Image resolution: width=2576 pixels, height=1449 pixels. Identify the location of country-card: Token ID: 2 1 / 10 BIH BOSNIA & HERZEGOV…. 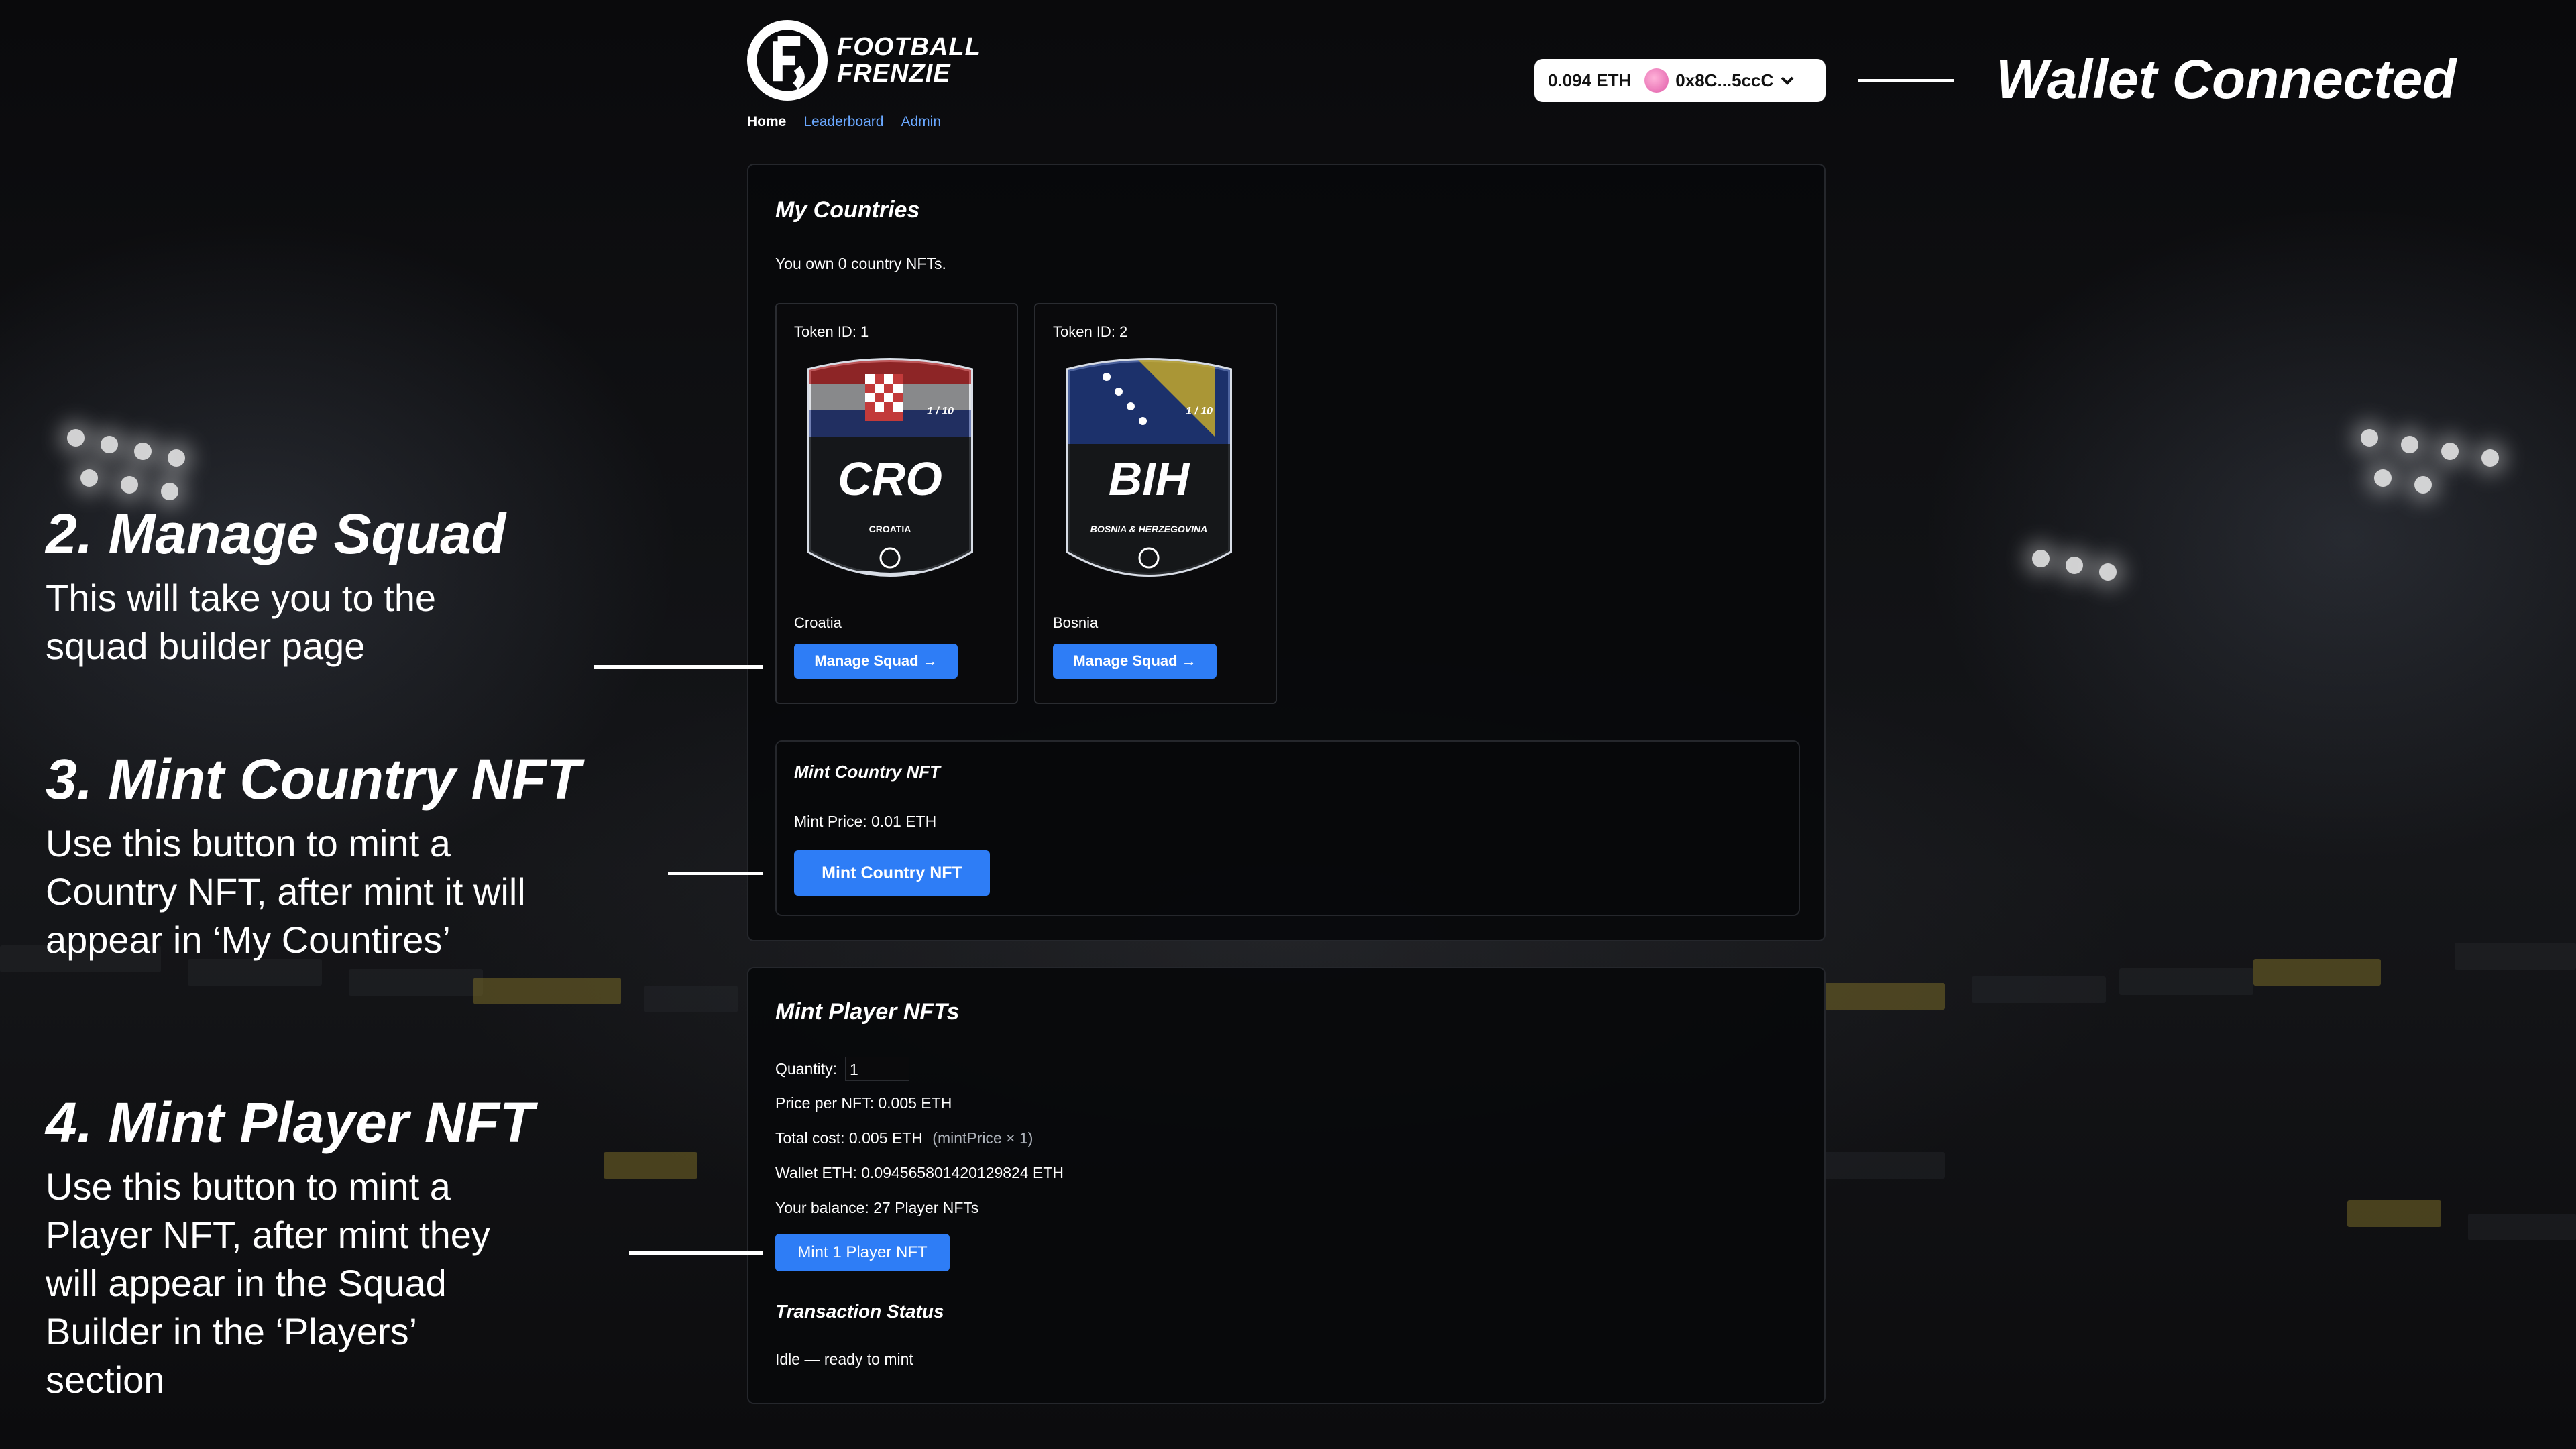
(1155, 504).